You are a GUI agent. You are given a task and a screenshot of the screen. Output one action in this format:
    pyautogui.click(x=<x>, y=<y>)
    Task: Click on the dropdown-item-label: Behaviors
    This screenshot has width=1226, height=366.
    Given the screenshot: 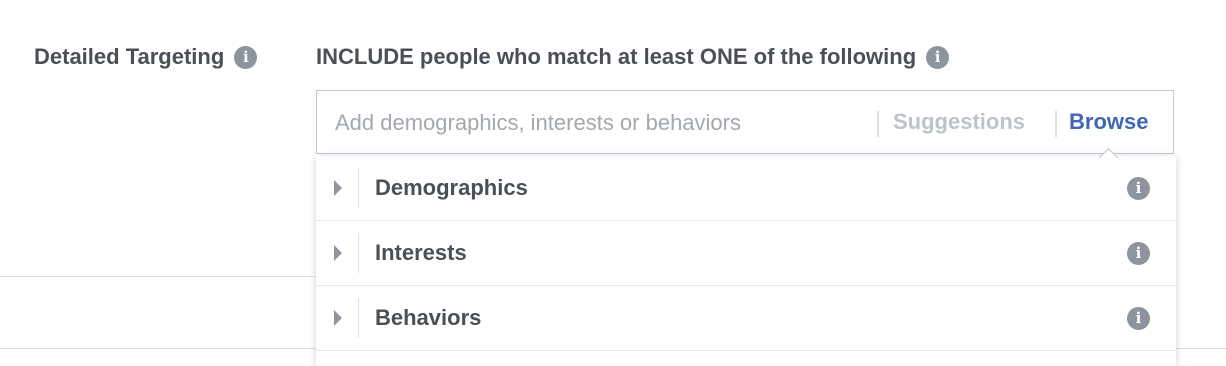 What is the action you would take?
    pyautogui.click(x=428, y=317)
    